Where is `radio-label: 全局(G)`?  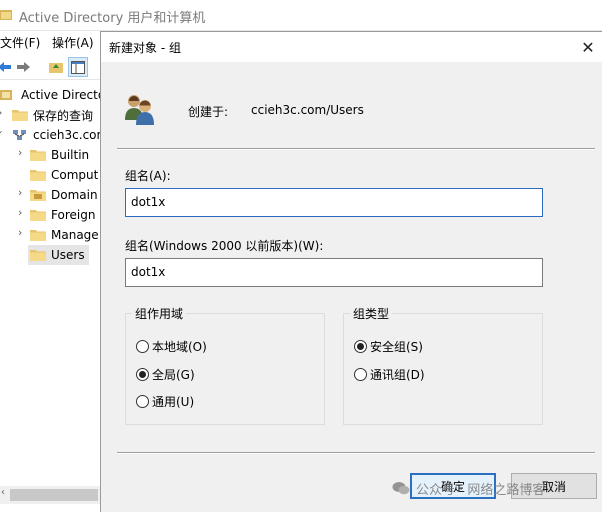
radio-label: 全局(G) is located at coordinates (173, 374).